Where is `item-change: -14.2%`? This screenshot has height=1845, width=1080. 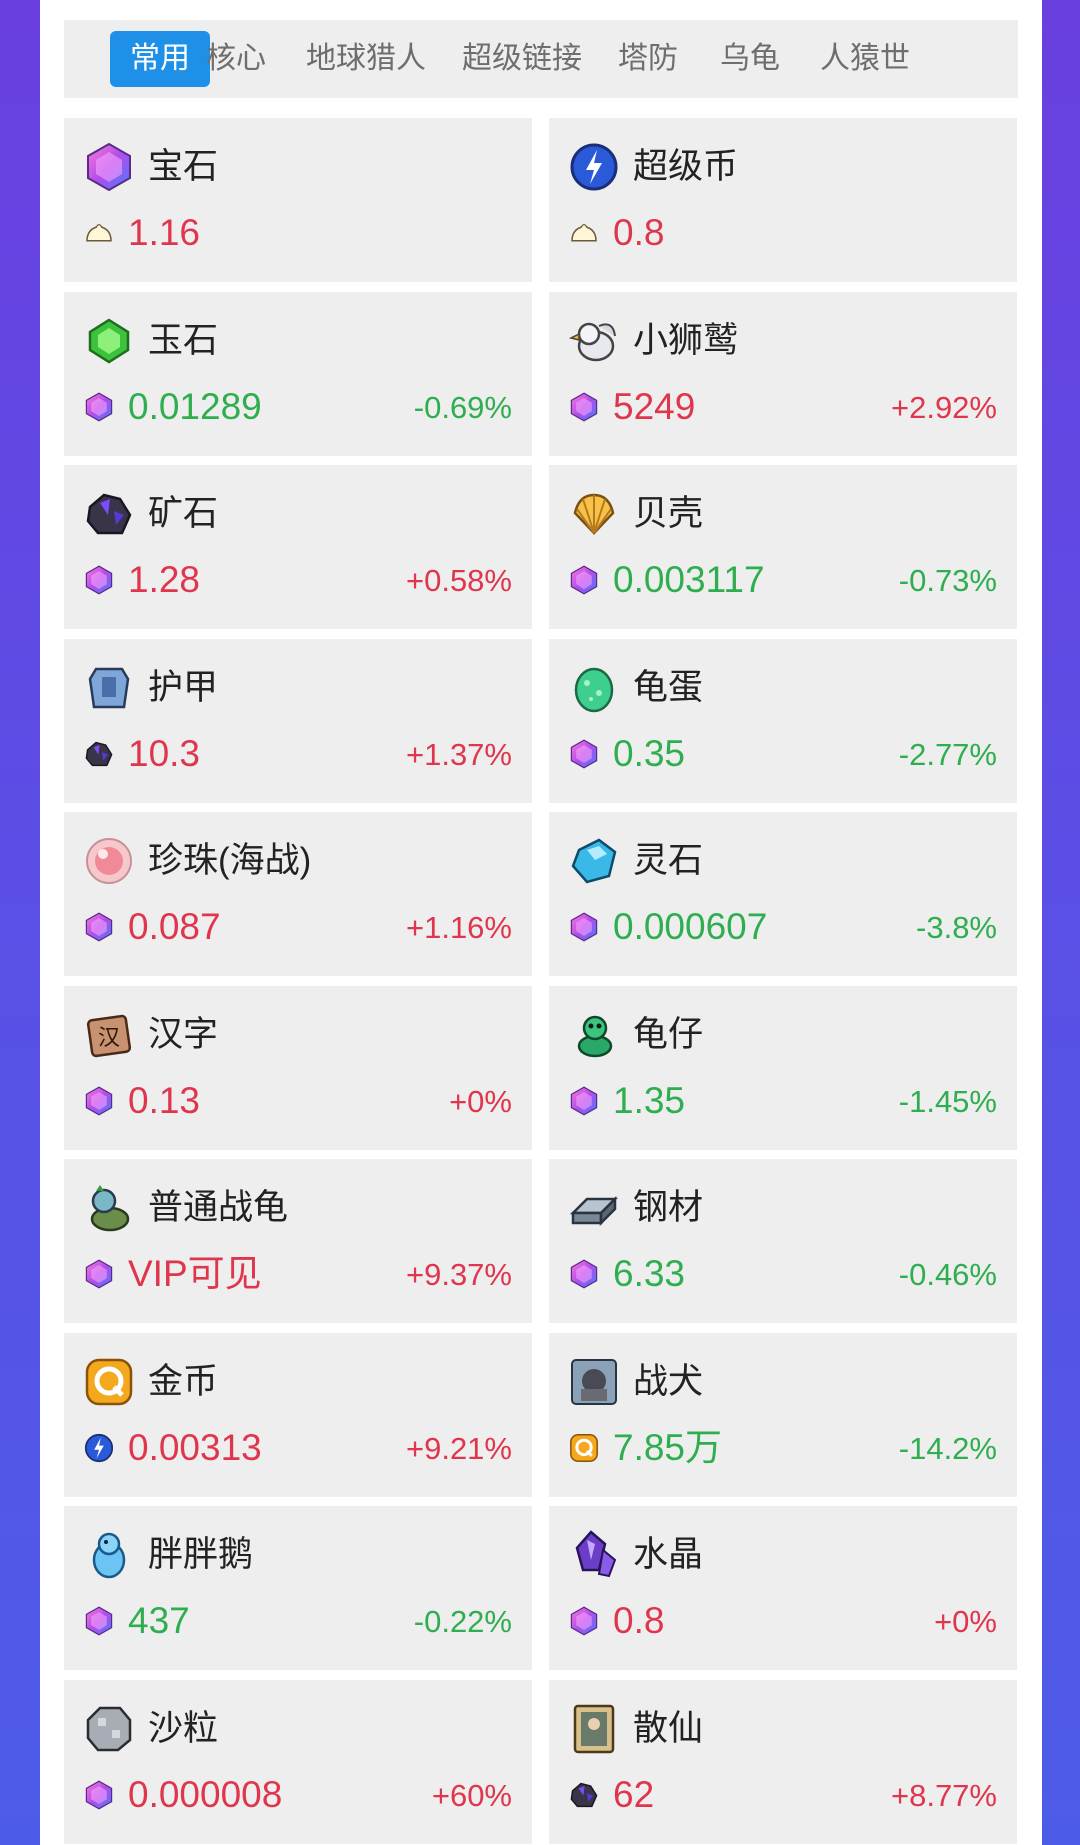
item-change: -14.2% is located at coordinates (947, 1448).